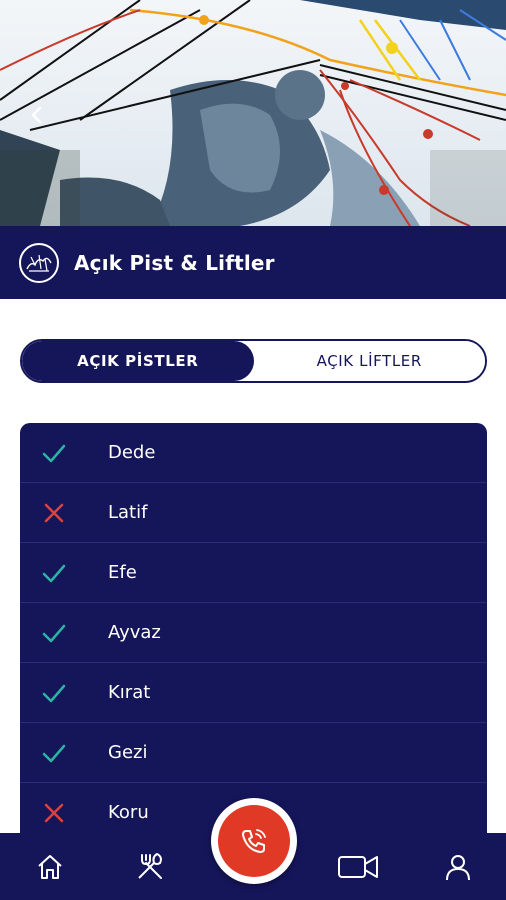 This screenshot has height=900, width=506. I want to click on piste-lift-tabs: AÇIK PİSTLER AÇIK LİFTLER, so click(253, 361).